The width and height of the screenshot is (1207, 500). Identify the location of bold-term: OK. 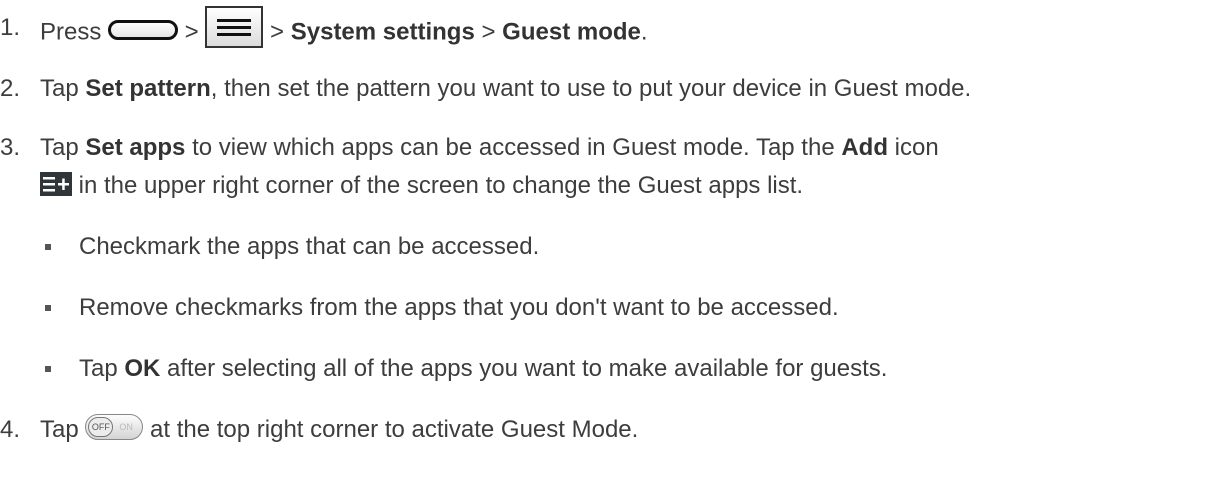
(142, 368).